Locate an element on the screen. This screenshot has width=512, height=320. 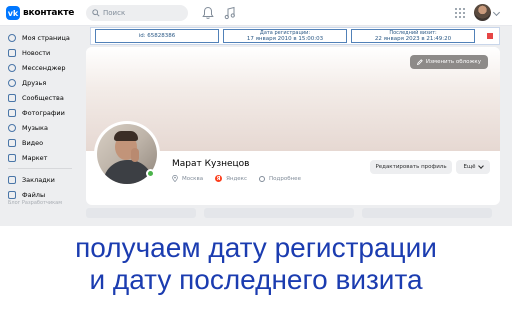
vk-logo: vk вконтакте is located at coordinates (40, 13).